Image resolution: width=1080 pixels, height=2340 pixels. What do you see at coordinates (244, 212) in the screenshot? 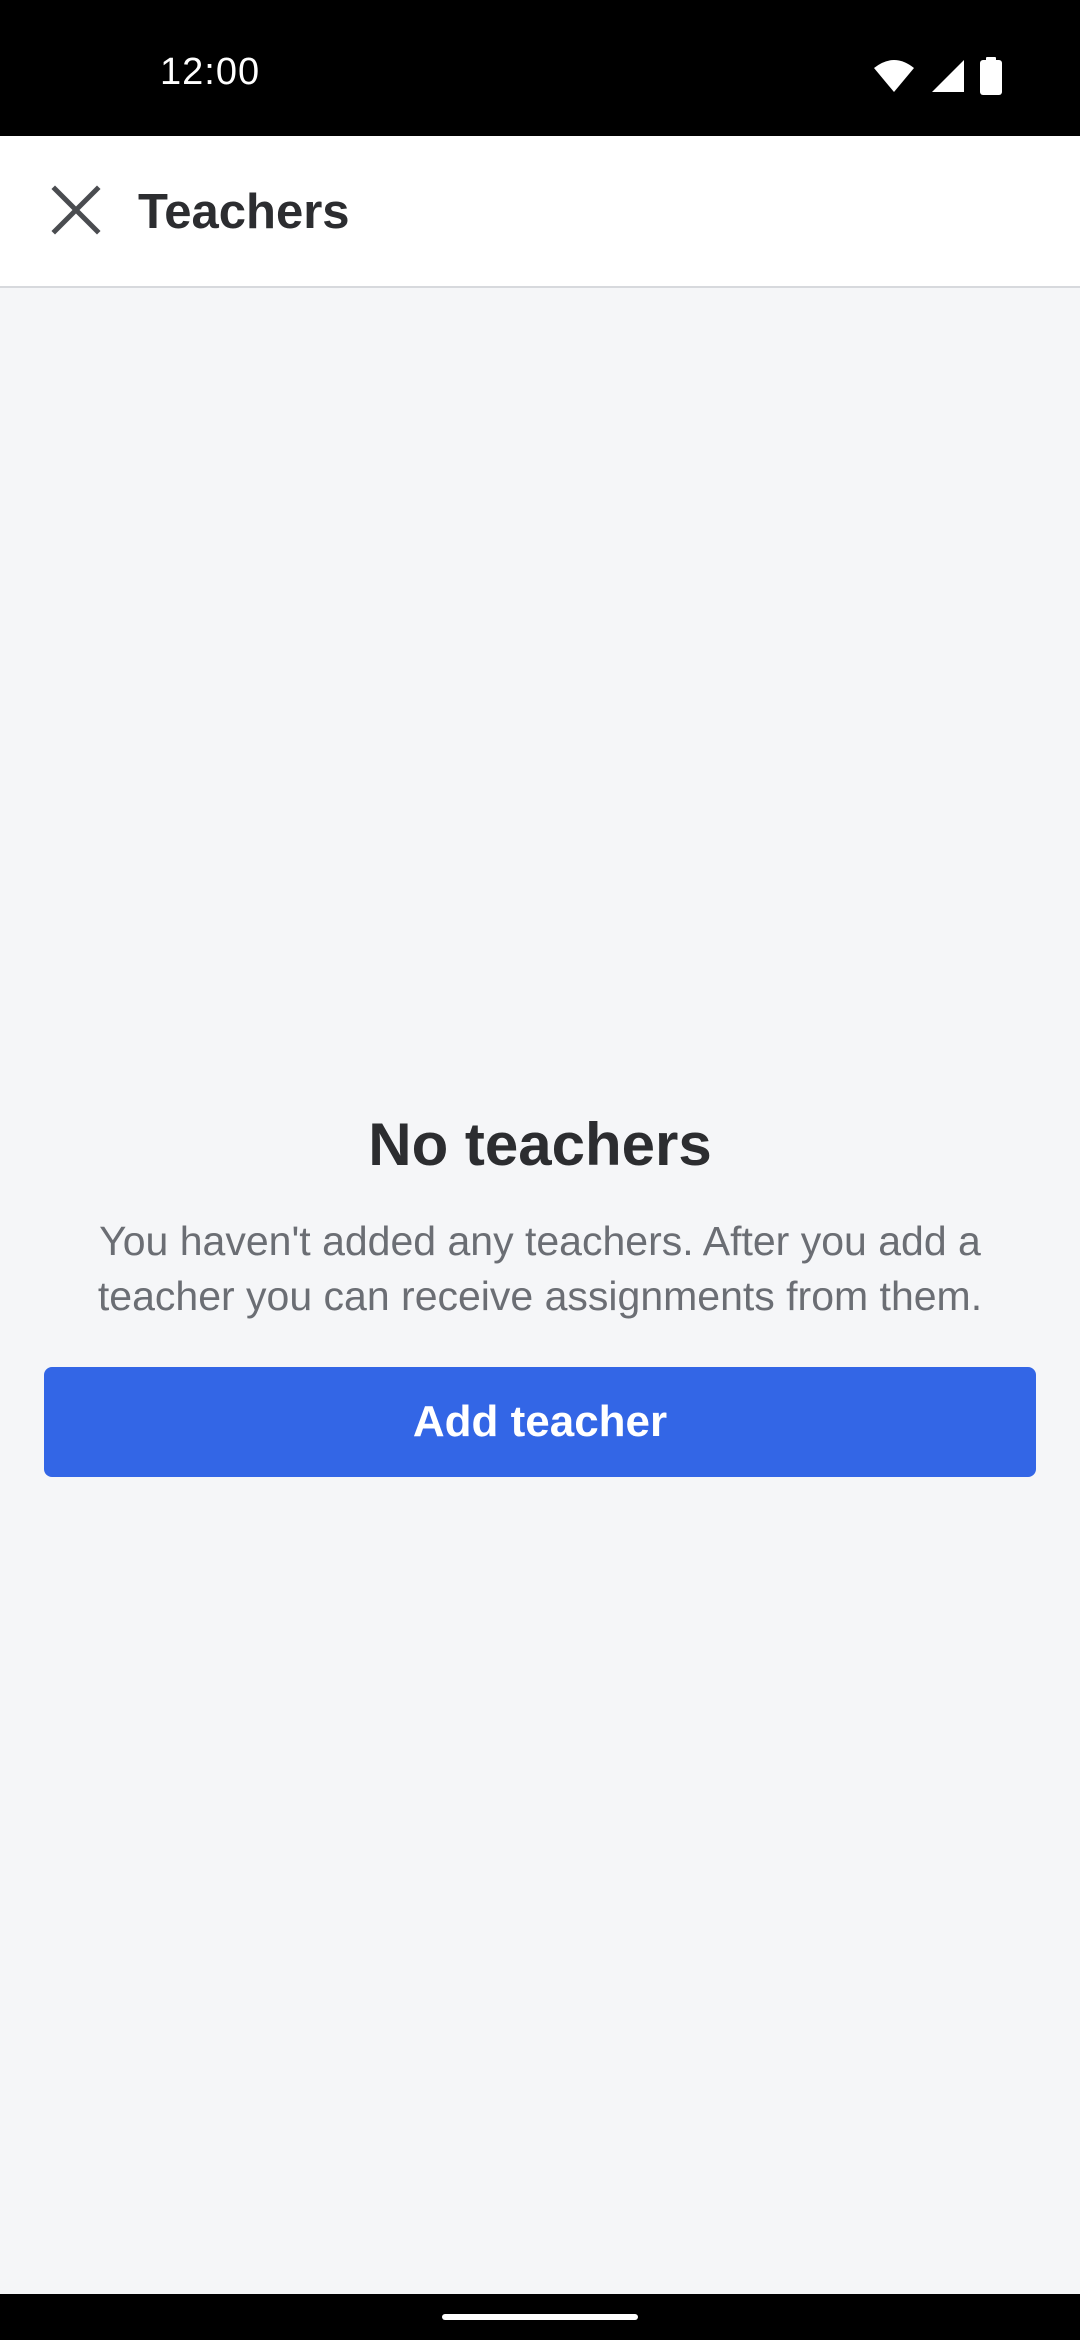
I see `page-title: Teachers` at bounding box center [244, 212].